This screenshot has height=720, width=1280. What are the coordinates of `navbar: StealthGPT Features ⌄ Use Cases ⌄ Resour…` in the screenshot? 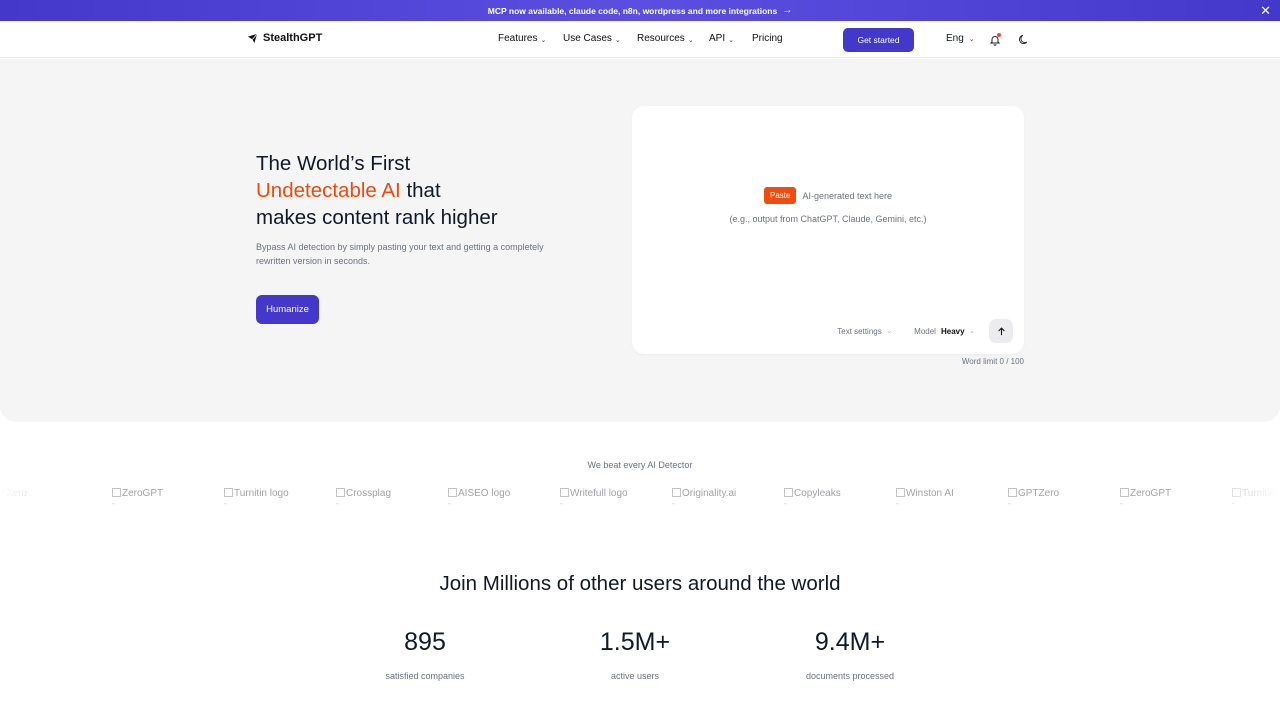 It's located at (640, 39).